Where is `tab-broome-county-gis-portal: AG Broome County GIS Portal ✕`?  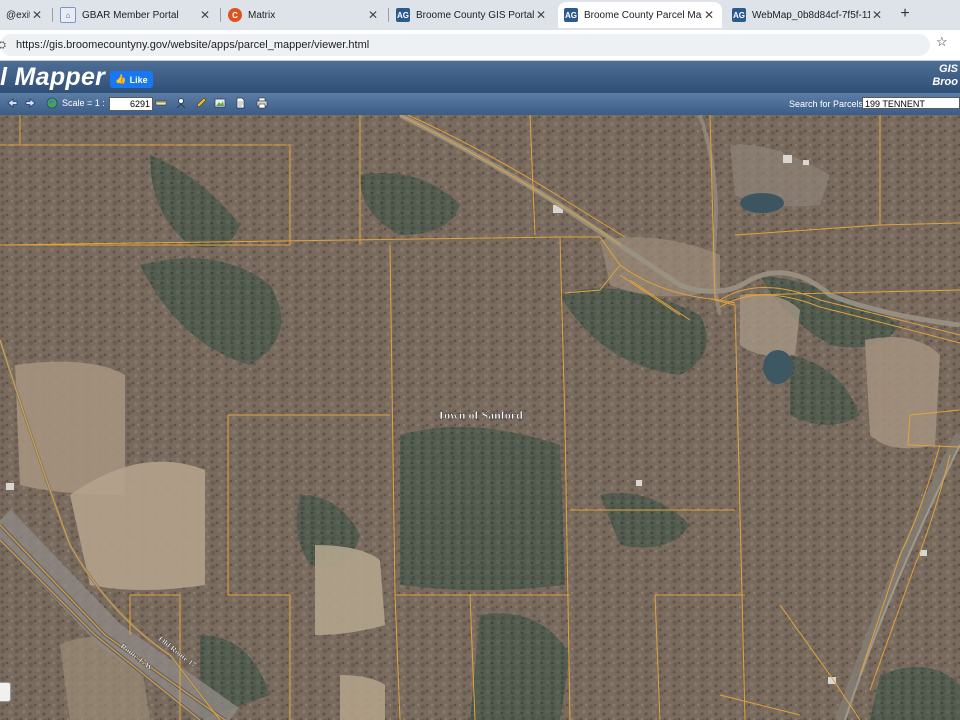
tab-broome-county-gis-portal: AG Broome County GIS Portal ✕ is located at coordinates (472, 15).